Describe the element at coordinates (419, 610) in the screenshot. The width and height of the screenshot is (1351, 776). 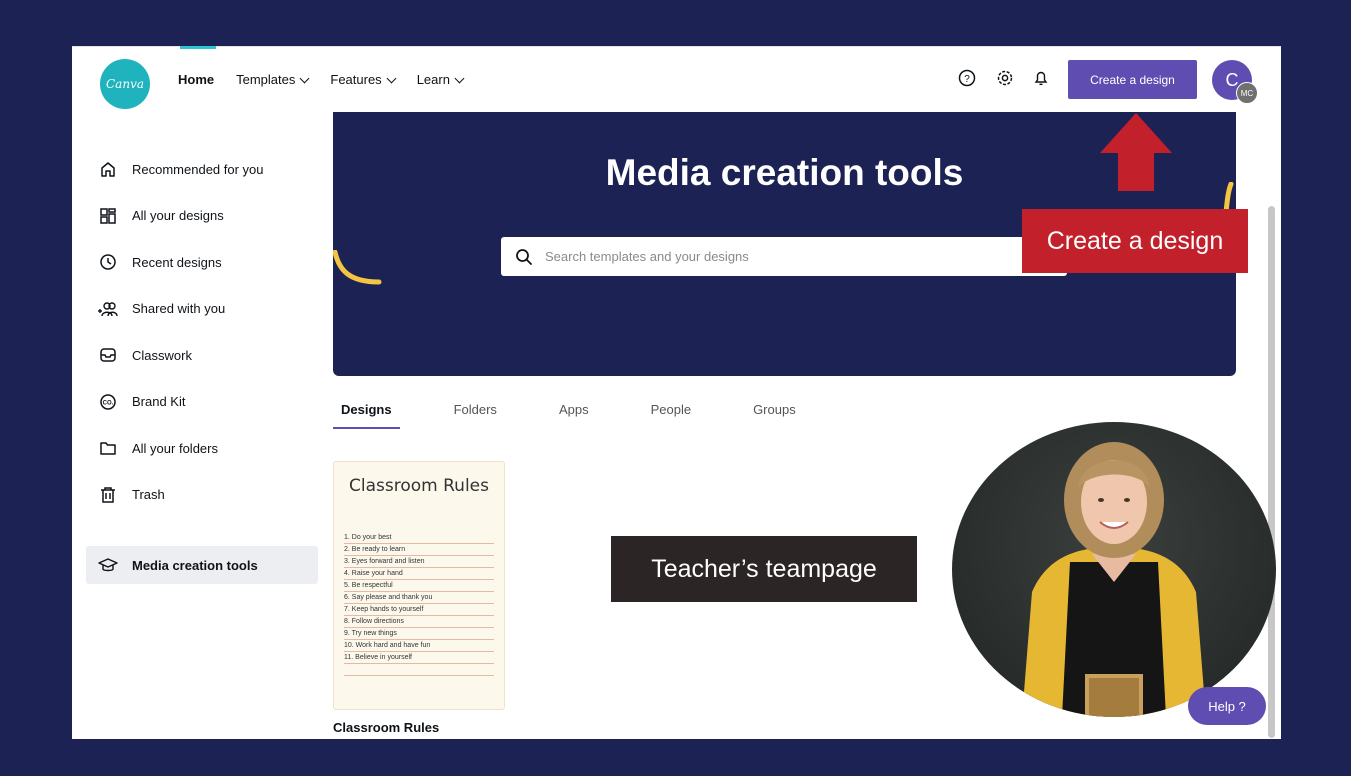
I see `rule-item: 7. Keep hands to yourself` at that location.